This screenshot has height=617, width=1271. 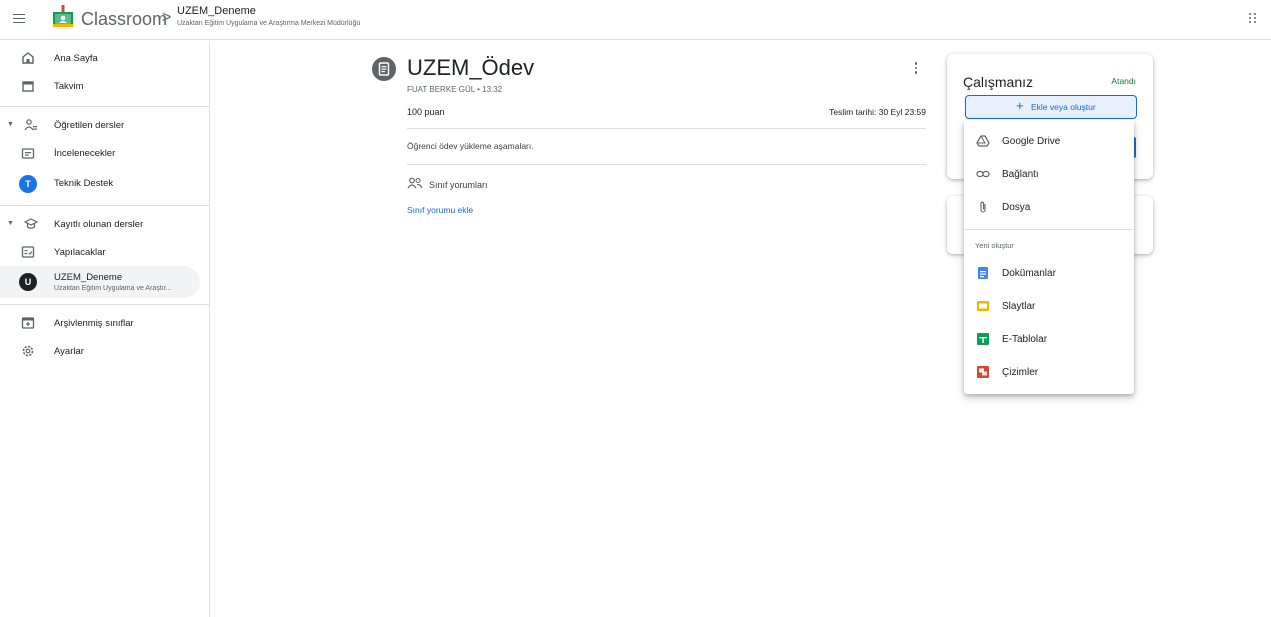 What do you see at coordinates (994, 245) in the screenshot?
I see `create-new-header: Yeni oluştur` at bounding box center [994, 245].